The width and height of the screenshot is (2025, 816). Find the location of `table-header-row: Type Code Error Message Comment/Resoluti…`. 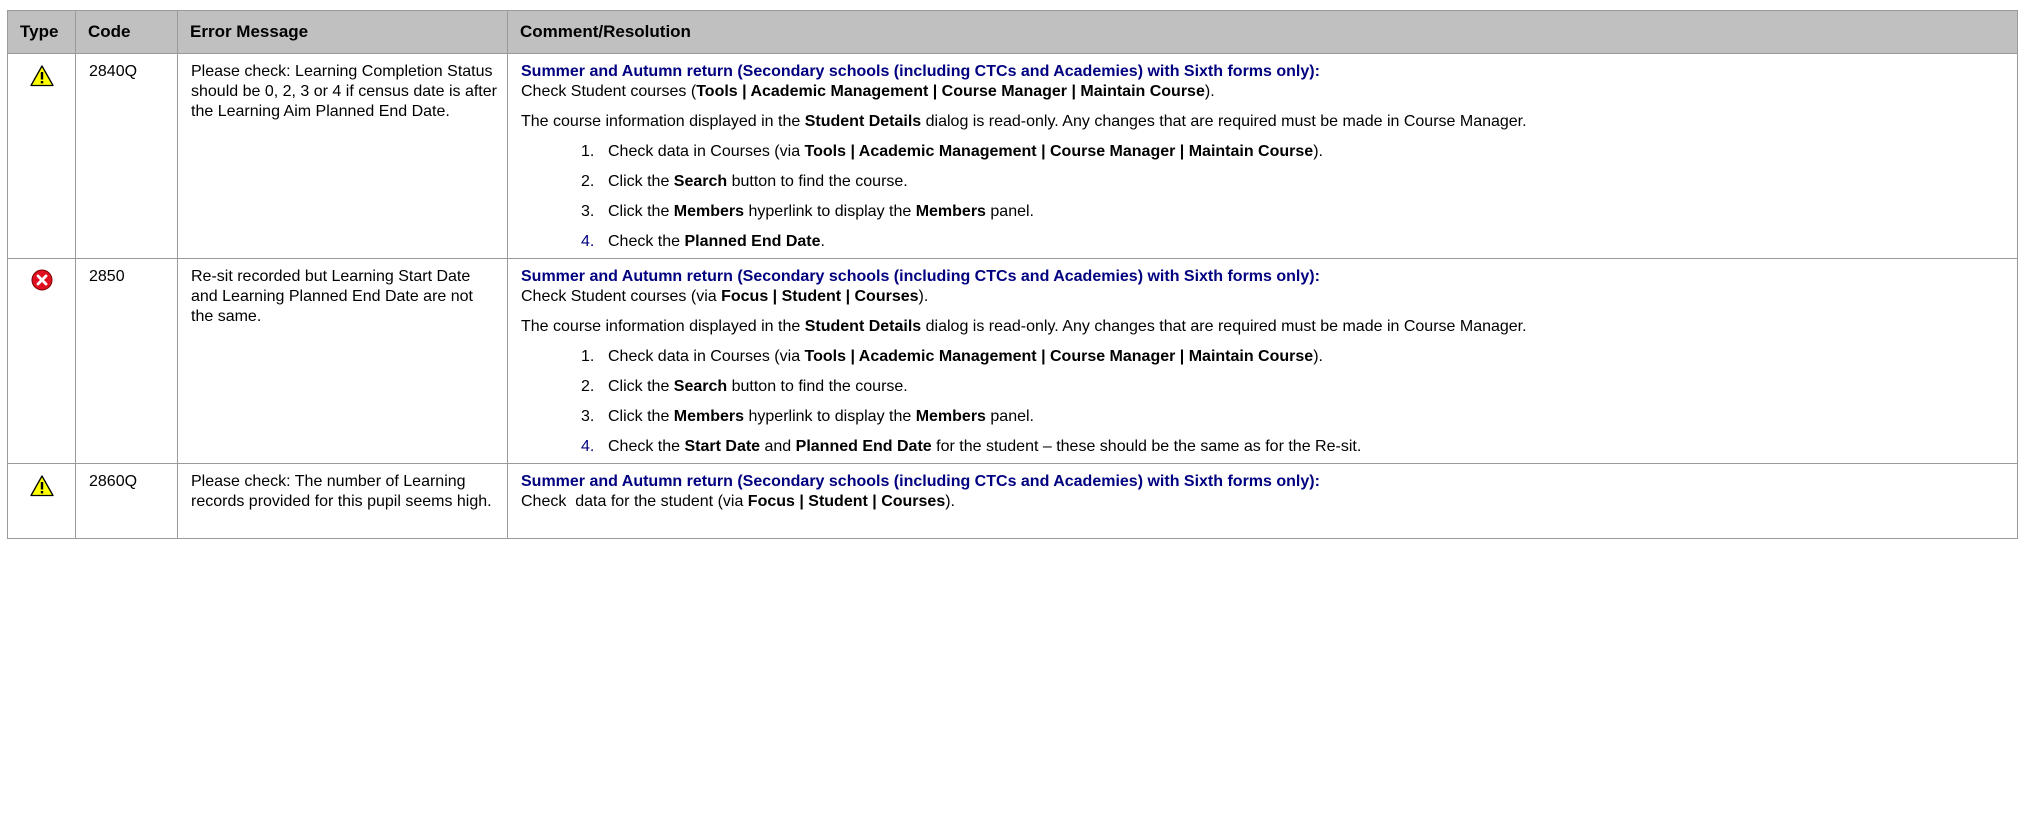

table-header-row: Type Code Error Message Comment/Resoluti… is located at coordinates (1012, 32).